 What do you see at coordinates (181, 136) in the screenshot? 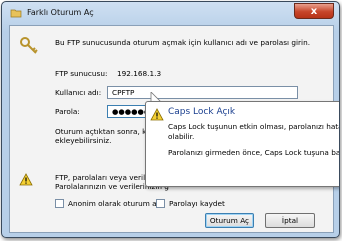
I see `tooltip-line2: olabilir.` at bounding box center [181, 136].